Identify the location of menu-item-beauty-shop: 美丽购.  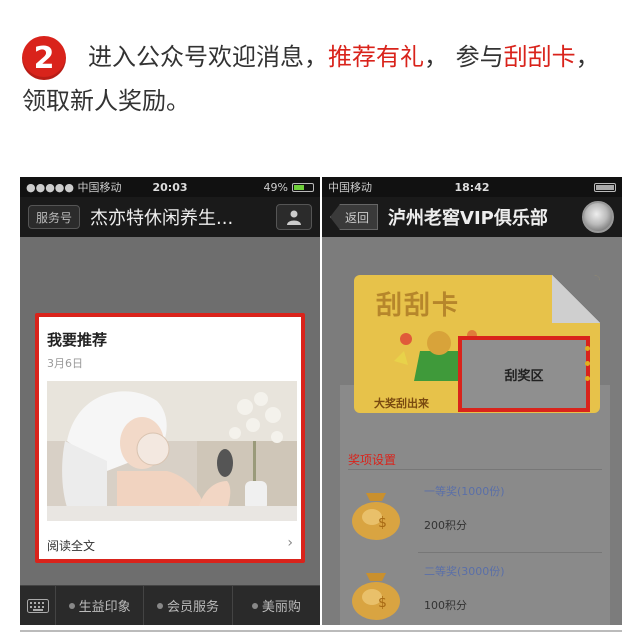
(276, 606).